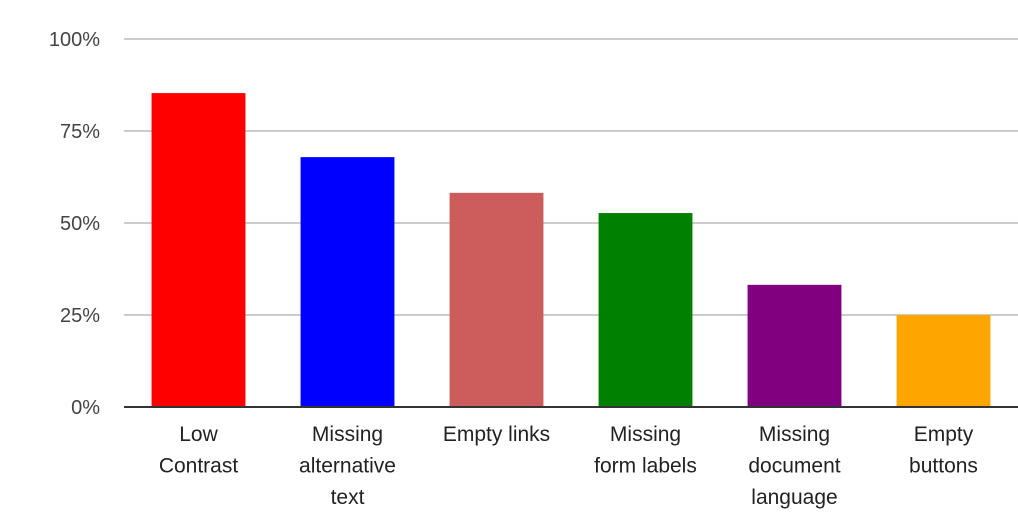 Image resolution: width=1018 pixels, height=520 pixels. Describe the element at coordinates (347, 282) in the screenshot. I see `bar-missing-alternative-text` at that location.